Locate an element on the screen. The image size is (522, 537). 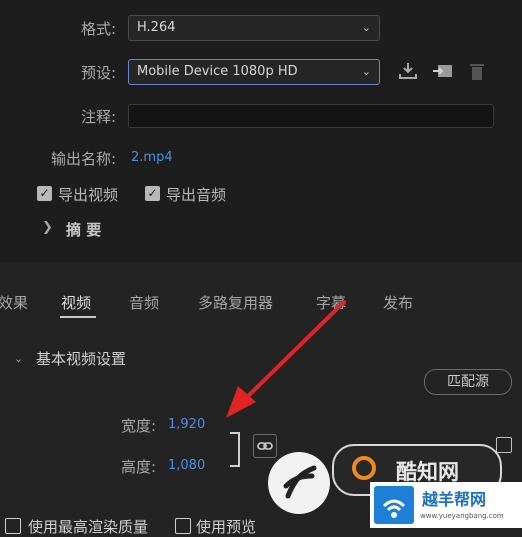
wifi-icon is located at coordinates (394, 505).